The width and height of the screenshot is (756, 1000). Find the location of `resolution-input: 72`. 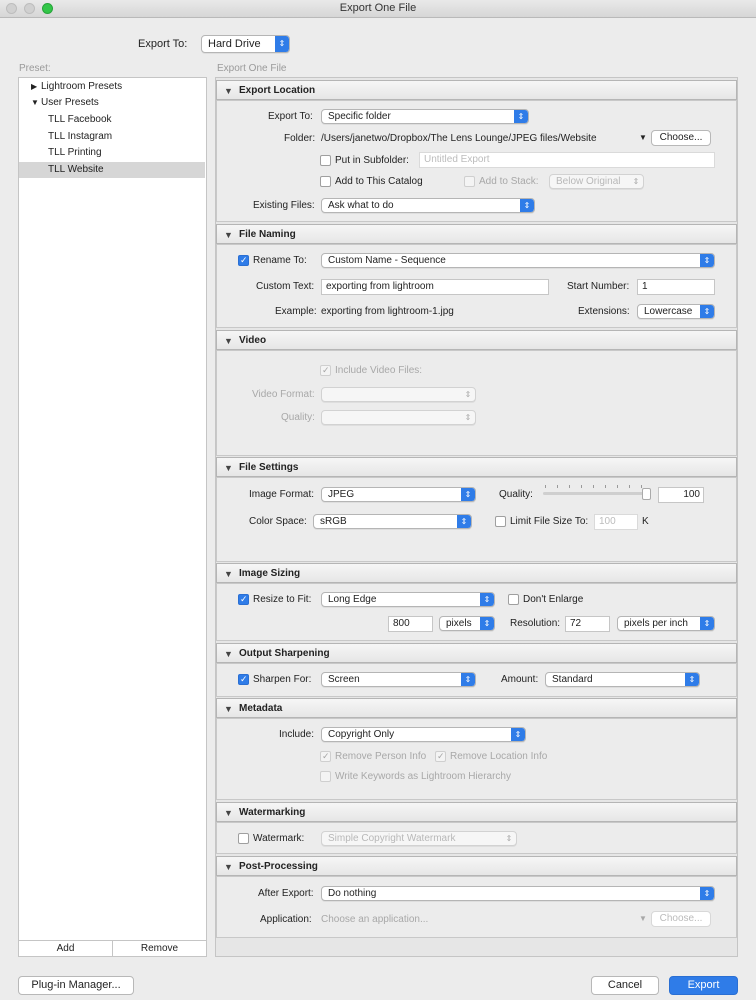

resolution-input: 72 is located at coordinates (587, 624).